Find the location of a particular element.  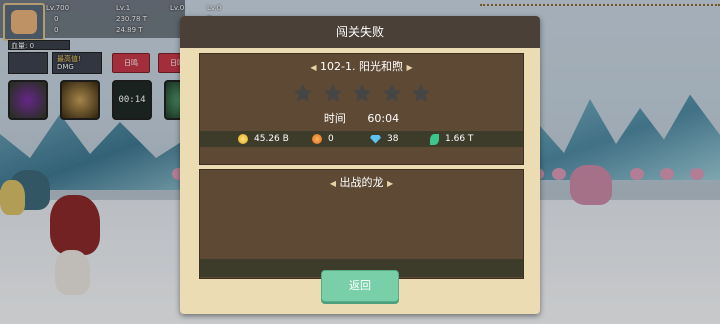

reward-gold-value: 45.26 B is located at coordinates (271, 139).